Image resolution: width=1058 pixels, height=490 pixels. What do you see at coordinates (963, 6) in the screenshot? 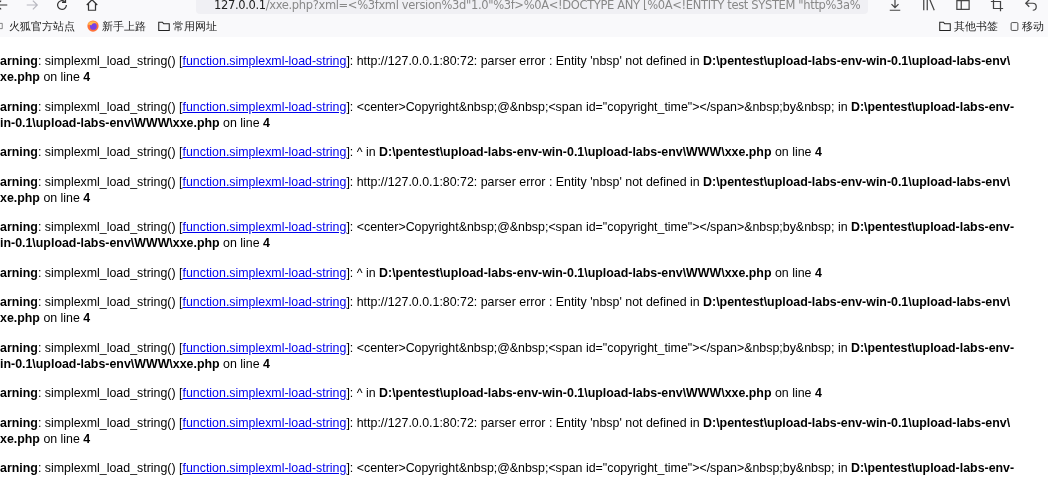
I see `sidebar-icon` at bounding box center [963, 6].